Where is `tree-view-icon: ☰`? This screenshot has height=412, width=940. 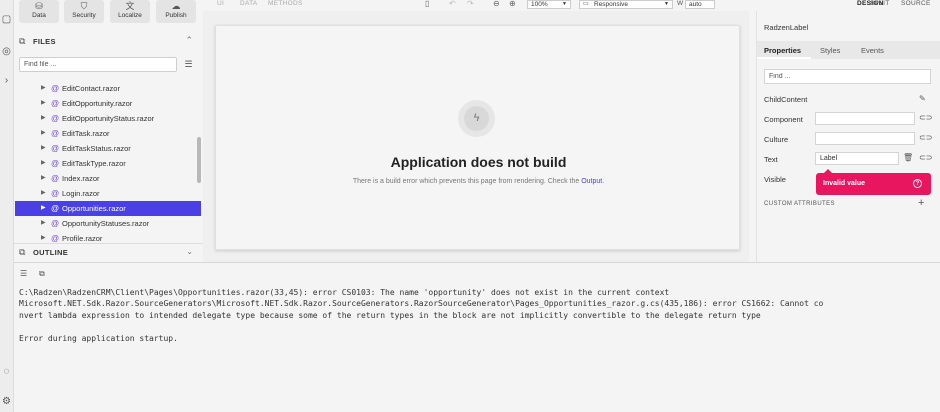 tree-view-icon: ☰ is located at coordinates (188, 64).